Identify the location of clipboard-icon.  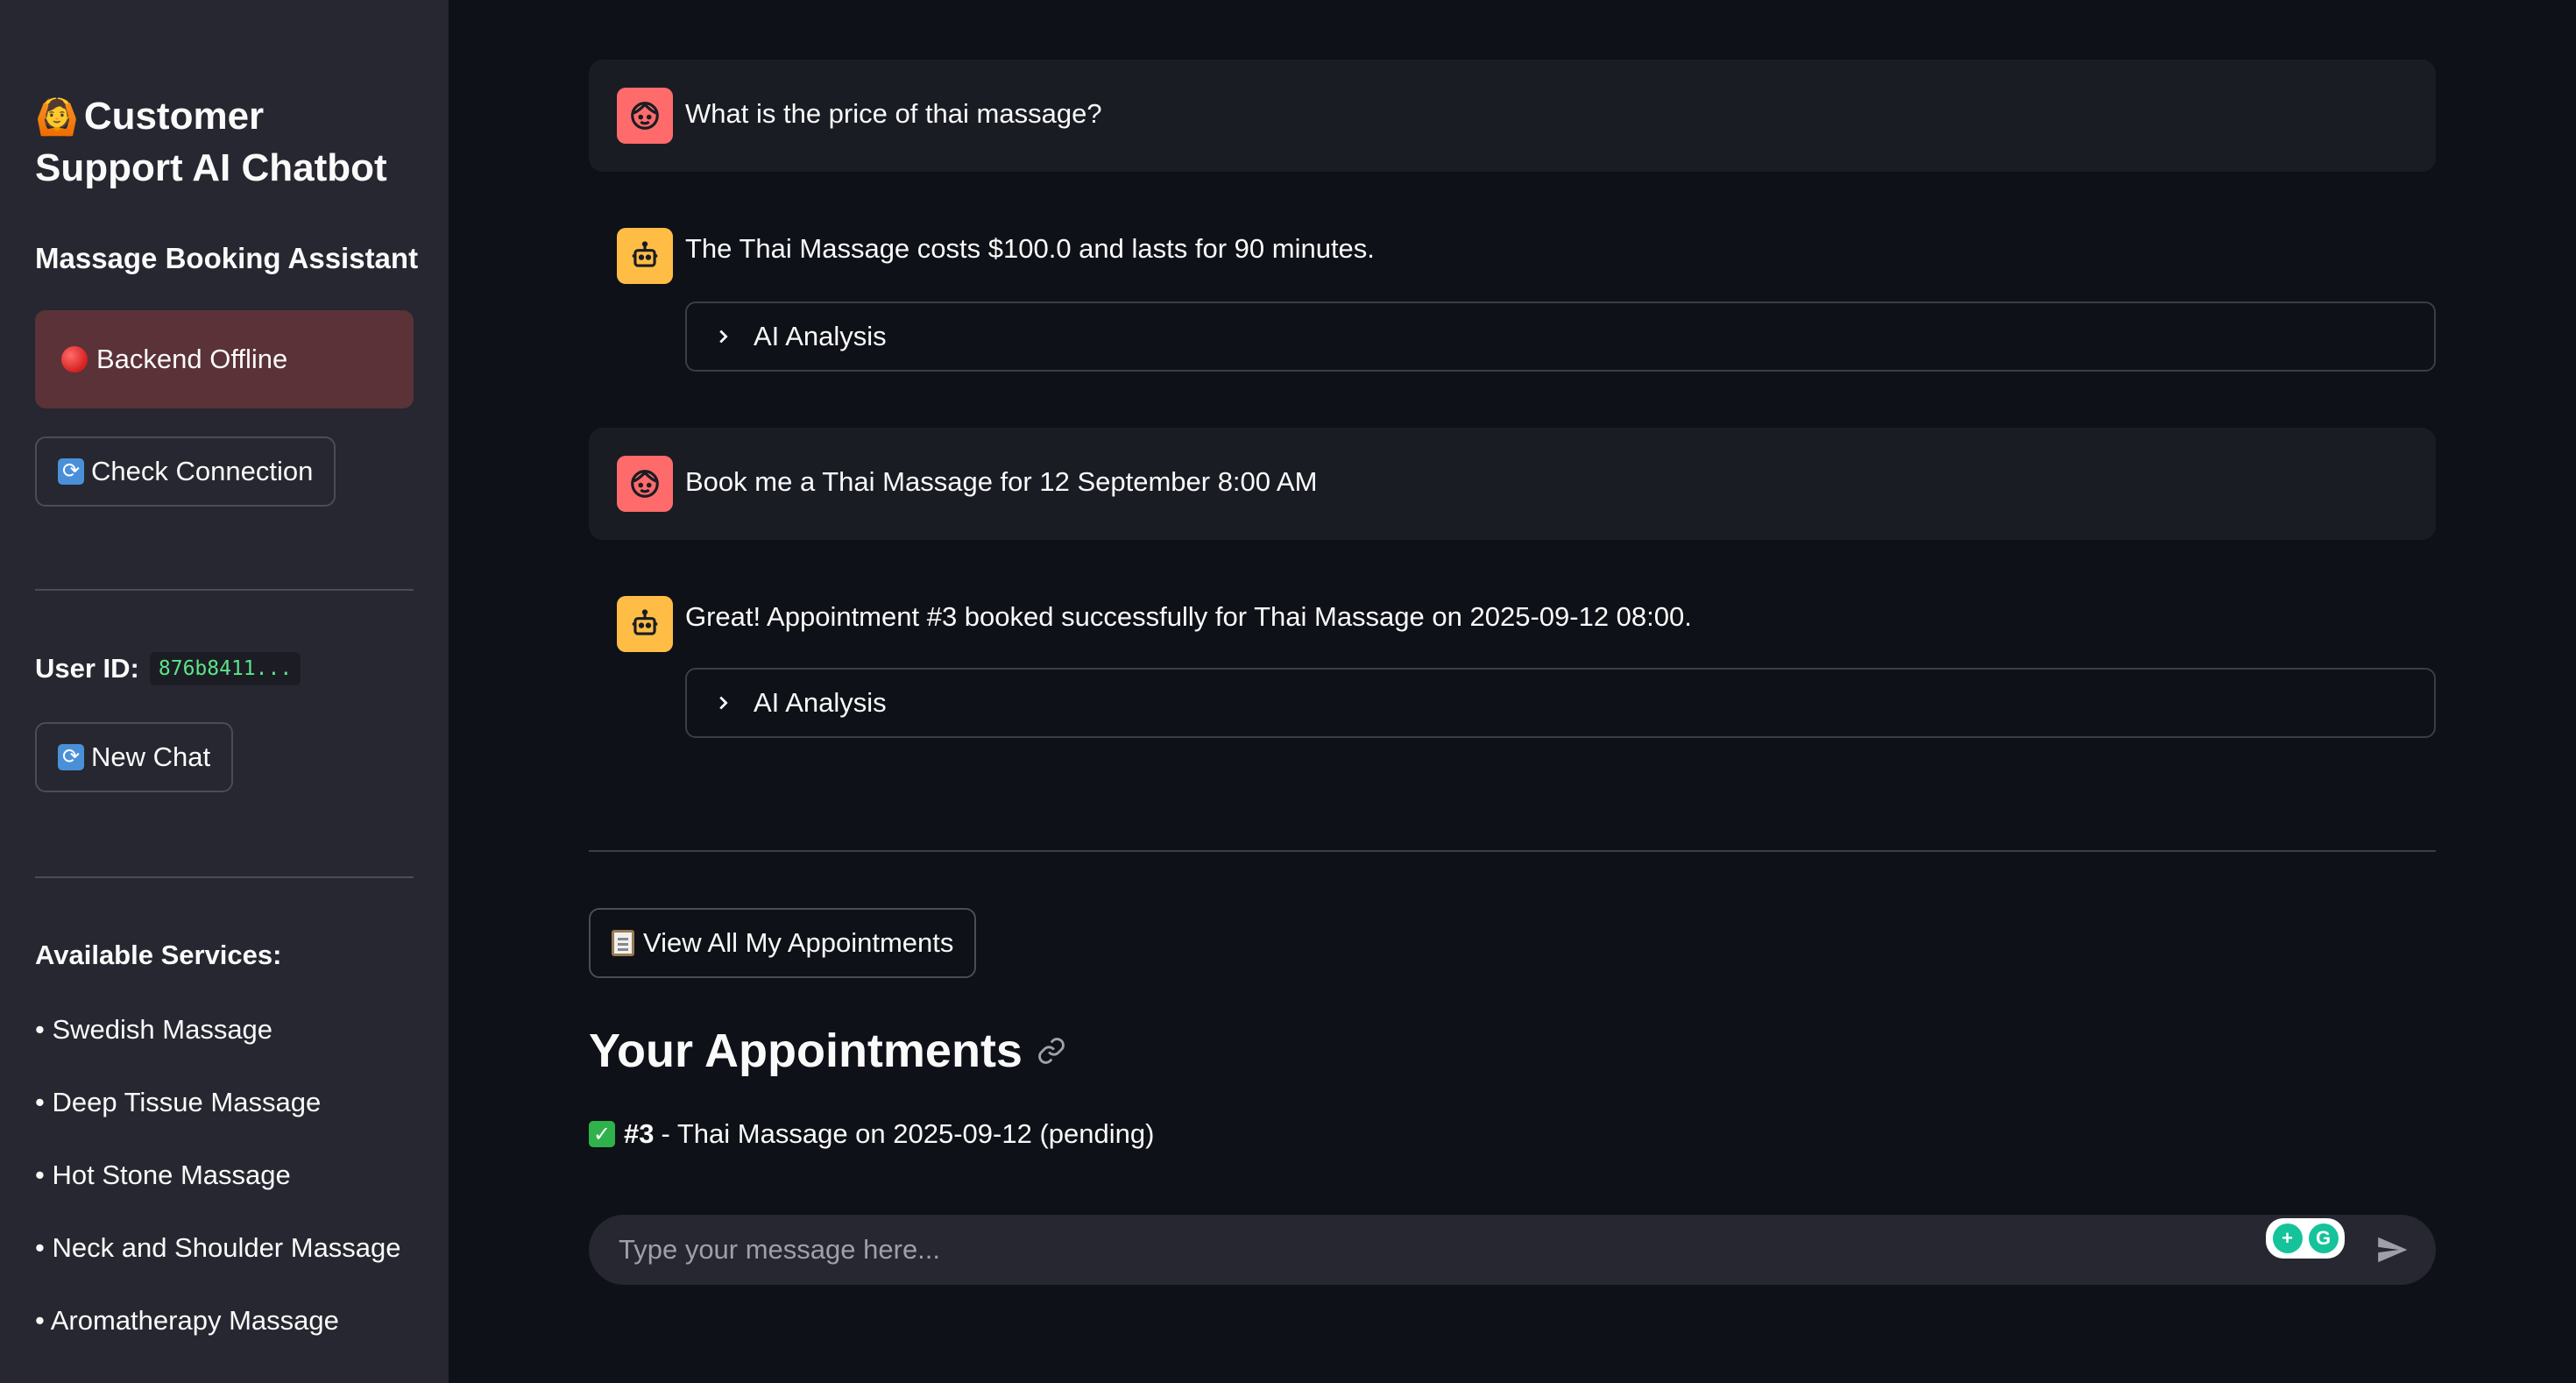
(623, 943).